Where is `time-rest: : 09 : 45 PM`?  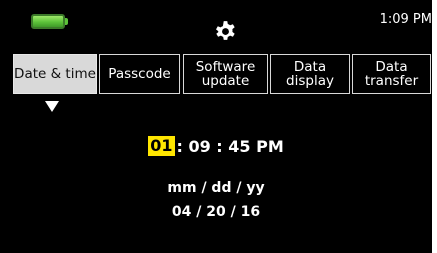 time-rest: : 09 : 45 PM is located at coordinates (230, 146).